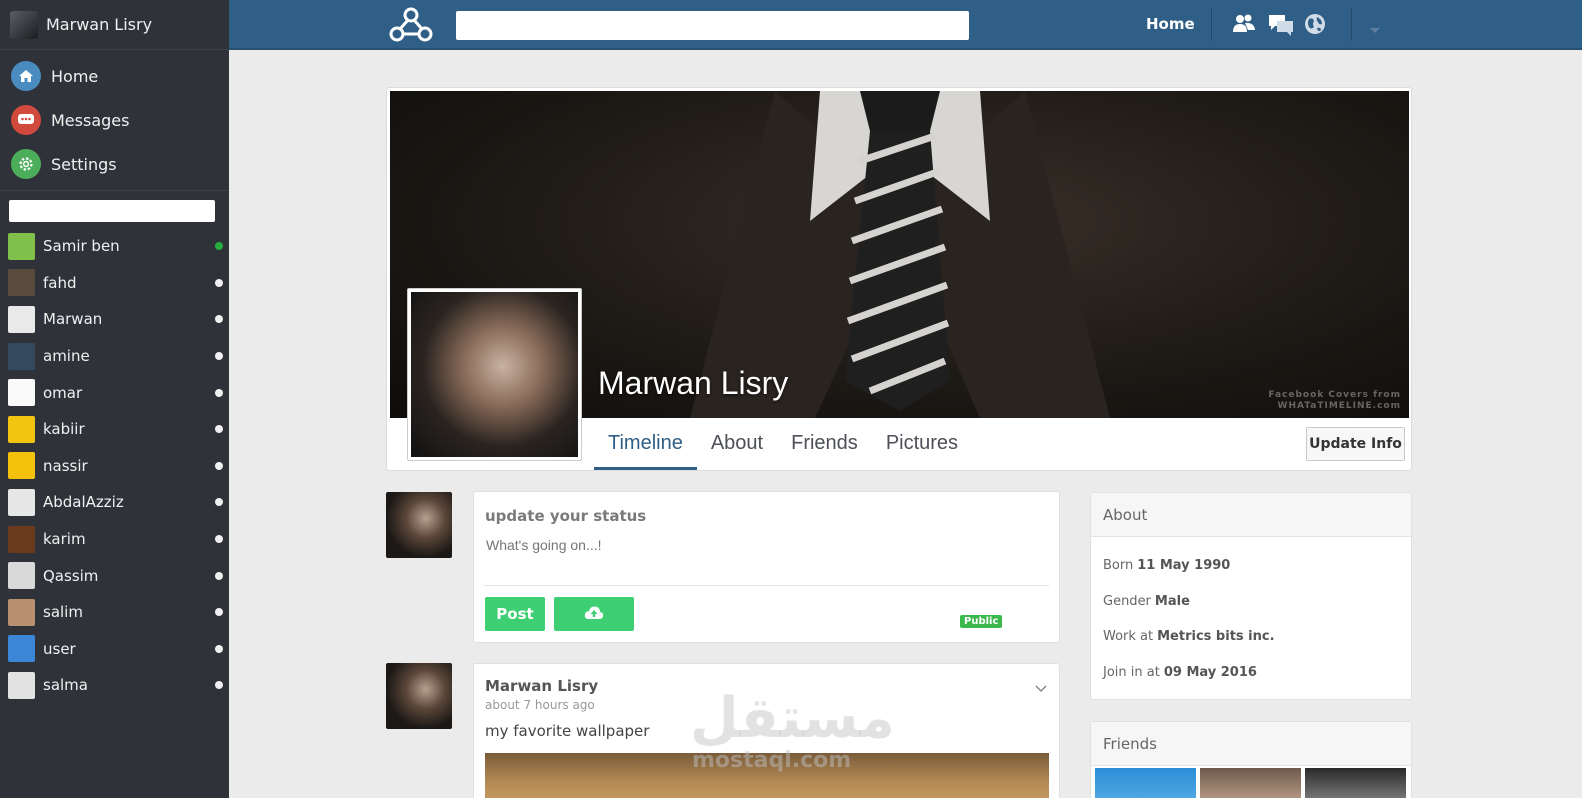  What do you see at coordinates (112, 211) in the screenshot?
I see `sidebar-search-input` at bounding box center [112, 211].